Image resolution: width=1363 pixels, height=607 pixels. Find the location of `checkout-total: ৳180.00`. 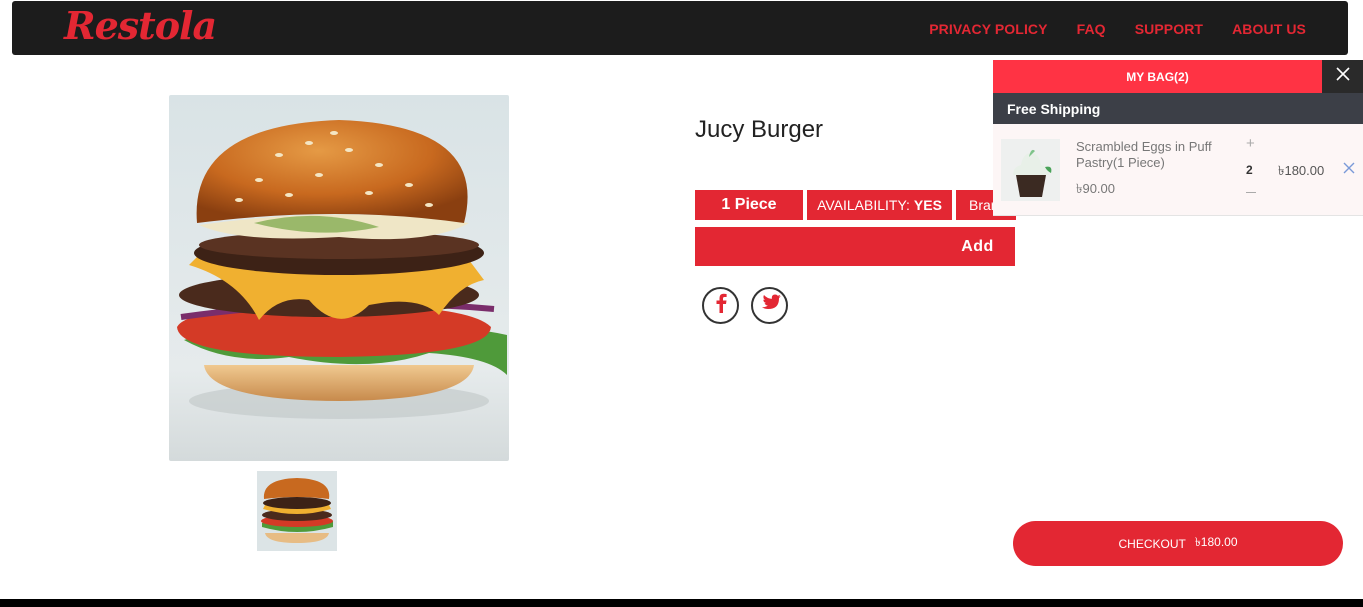

checkout-total: ৳180.00 is located at coordinates (1216, 541).